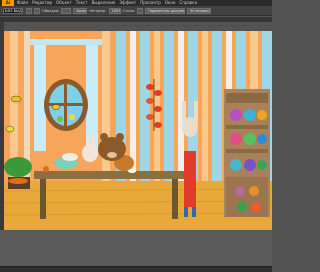 The image size is (320, 272). I want to click on document-tab-bar, so click(136, 19).